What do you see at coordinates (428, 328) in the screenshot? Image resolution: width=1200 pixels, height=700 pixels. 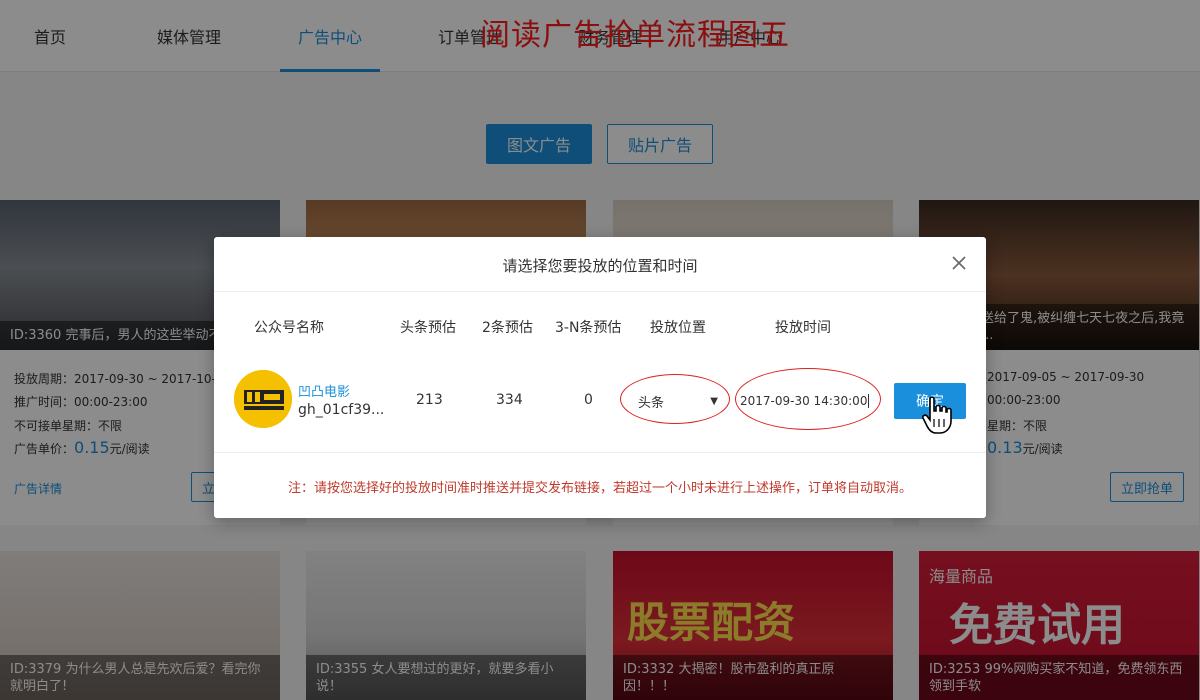 I see `col-head-estimate: 头条预估` at bounding box center [428, 328].